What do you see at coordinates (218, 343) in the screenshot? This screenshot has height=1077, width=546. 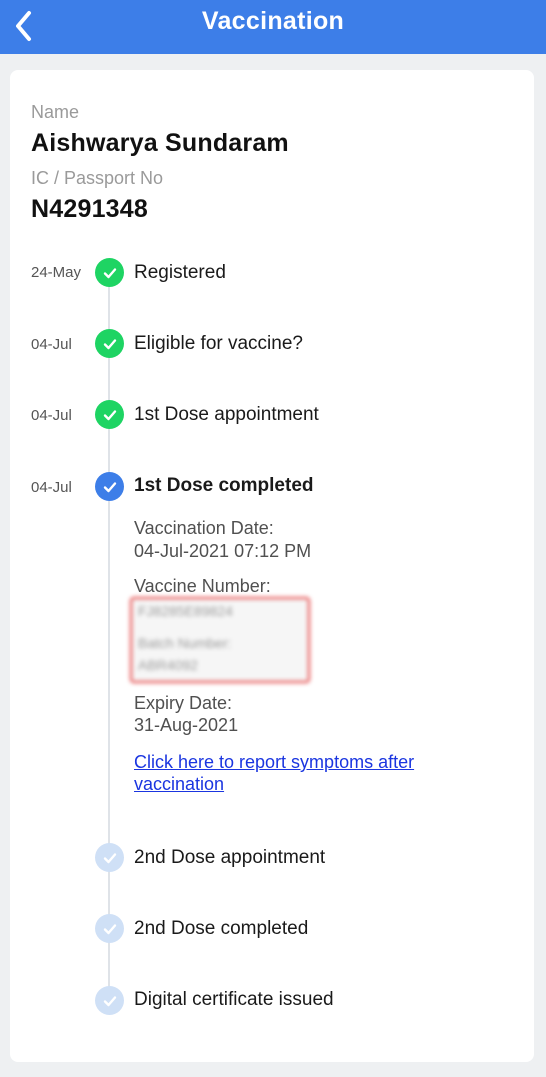 I see `step-label: Eligible for vaccine?` at bounding box center [218, 343].